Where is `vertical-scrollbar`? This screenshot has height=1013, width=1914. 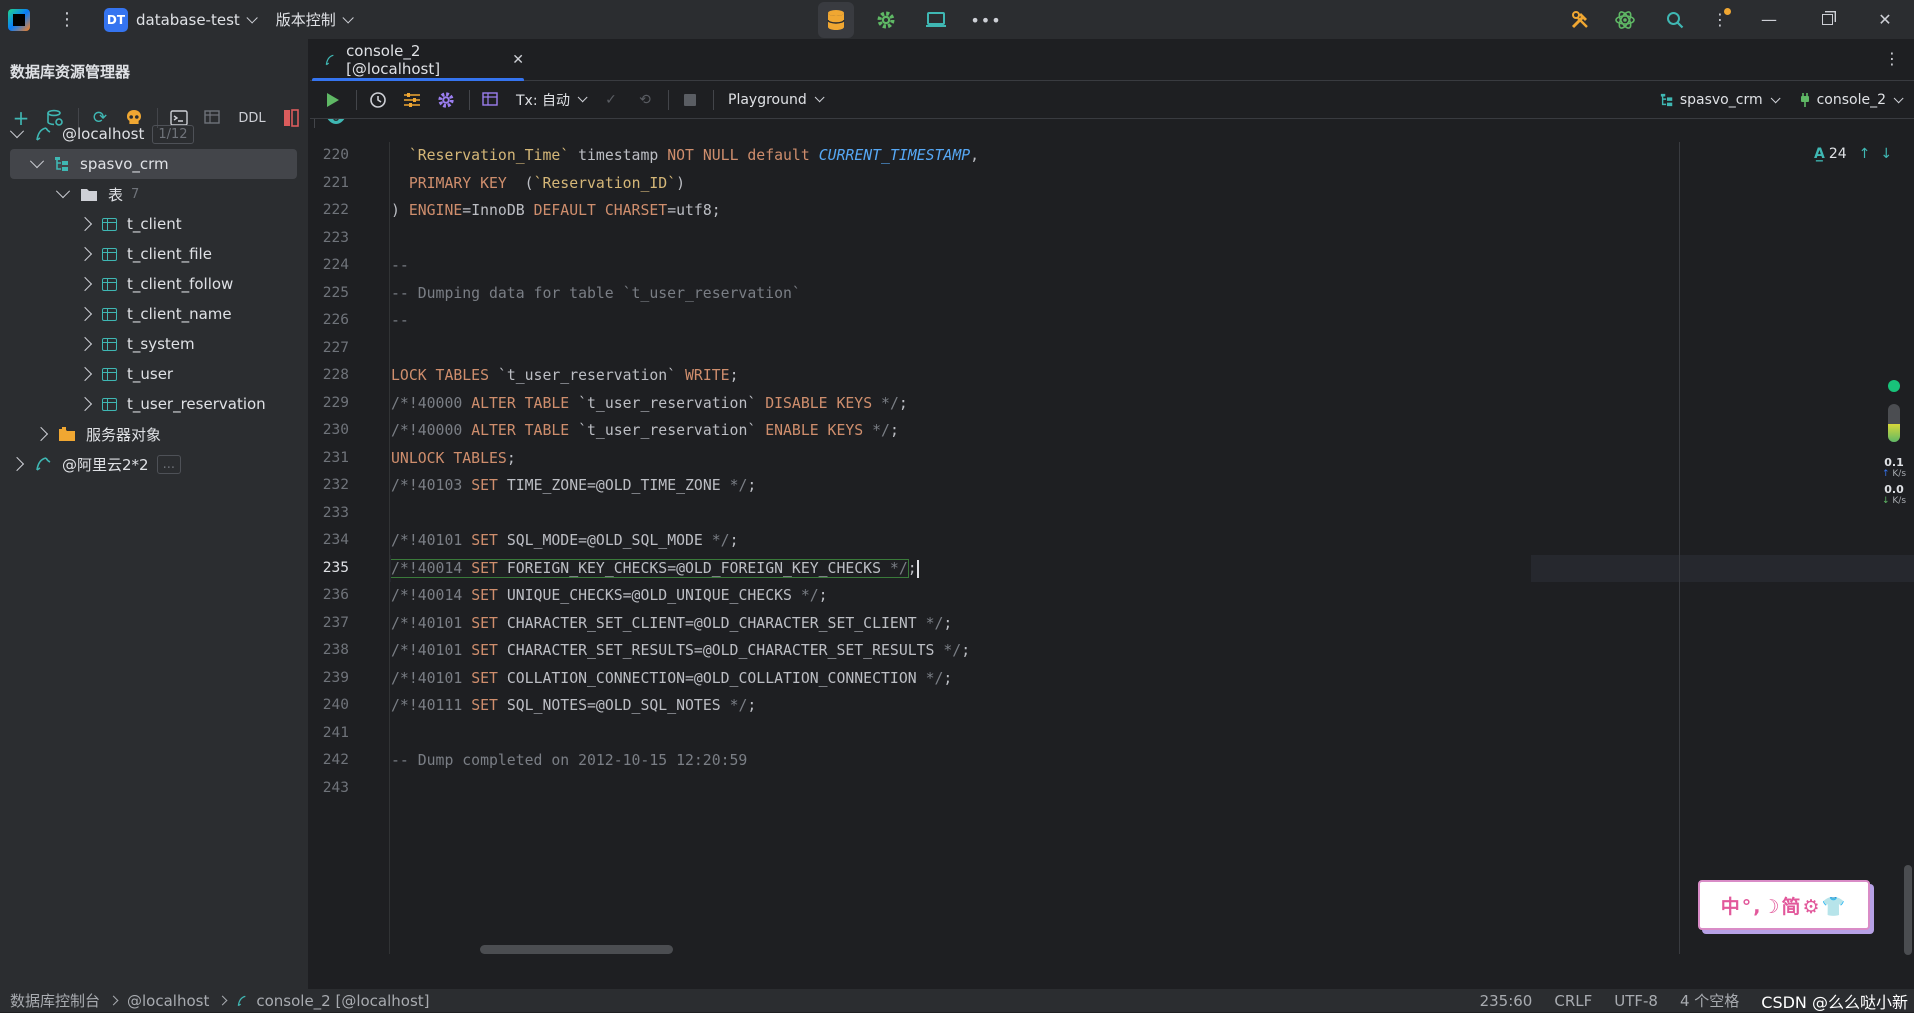 vertical-scrollbar is located at coordinates (1908, 910).